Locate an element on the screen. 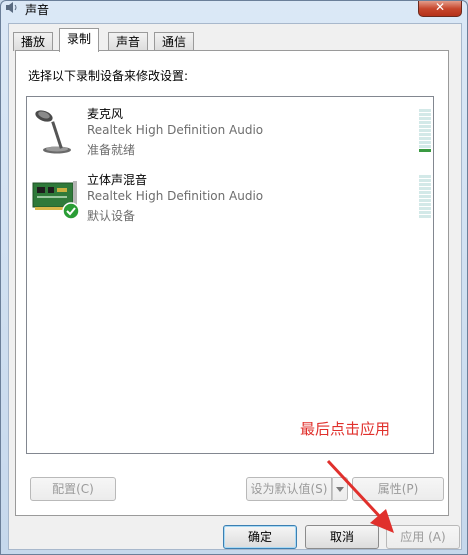  device-item-microphone: 麦克风 Realtek High Definition Audio 准备就绪 is located at coordinates (230, 133).